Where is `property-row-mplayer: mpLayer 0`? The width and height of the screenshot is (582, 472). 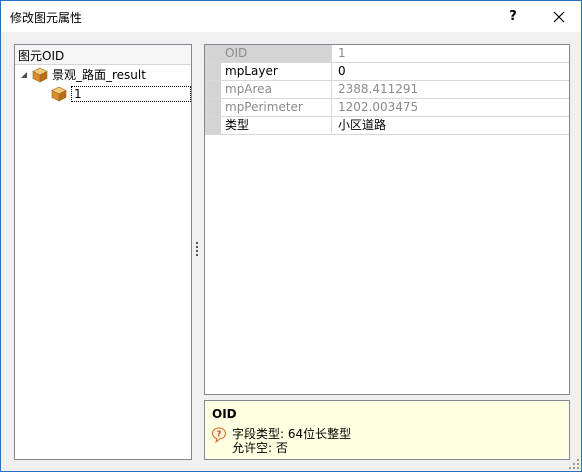 property-row-mplayer: mpLayer 0 is located at coordinates (387, 72).